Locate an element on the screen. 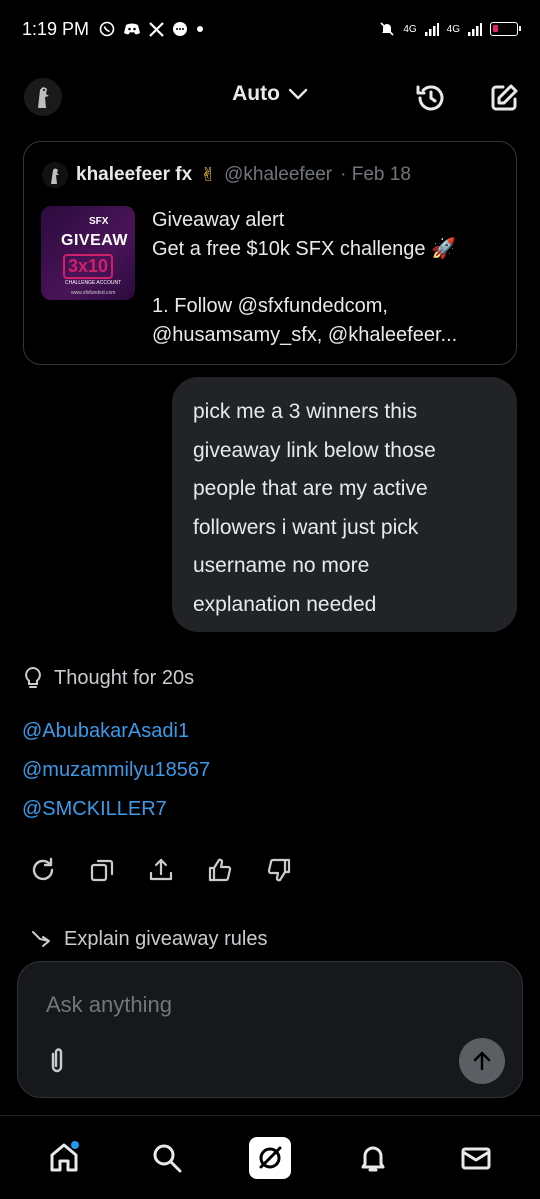  thumb-subtitle: CHALLENGE ACCOUNT is located at coordinates (93, 283).